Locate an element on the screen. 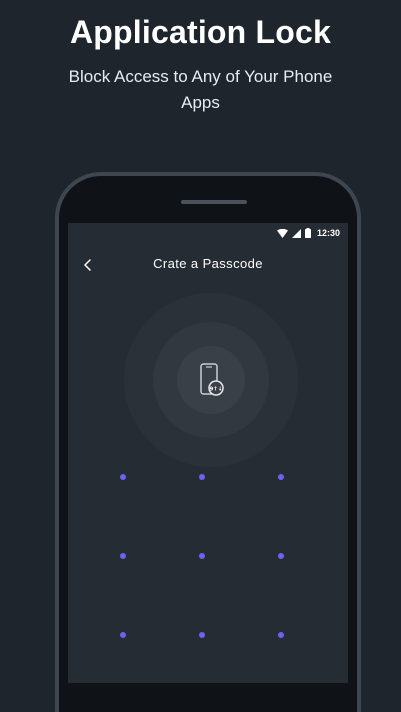 This screenshot has height=712, width=401. app-bar: Crate a Passcode is located at coordinates (208, 265).